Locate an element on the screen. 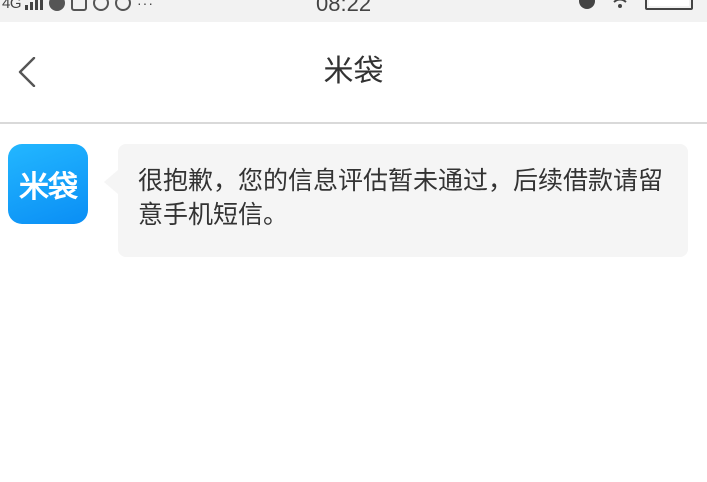  status-bar: 4G ··· 08:22 is located at coordinates (353, 11).